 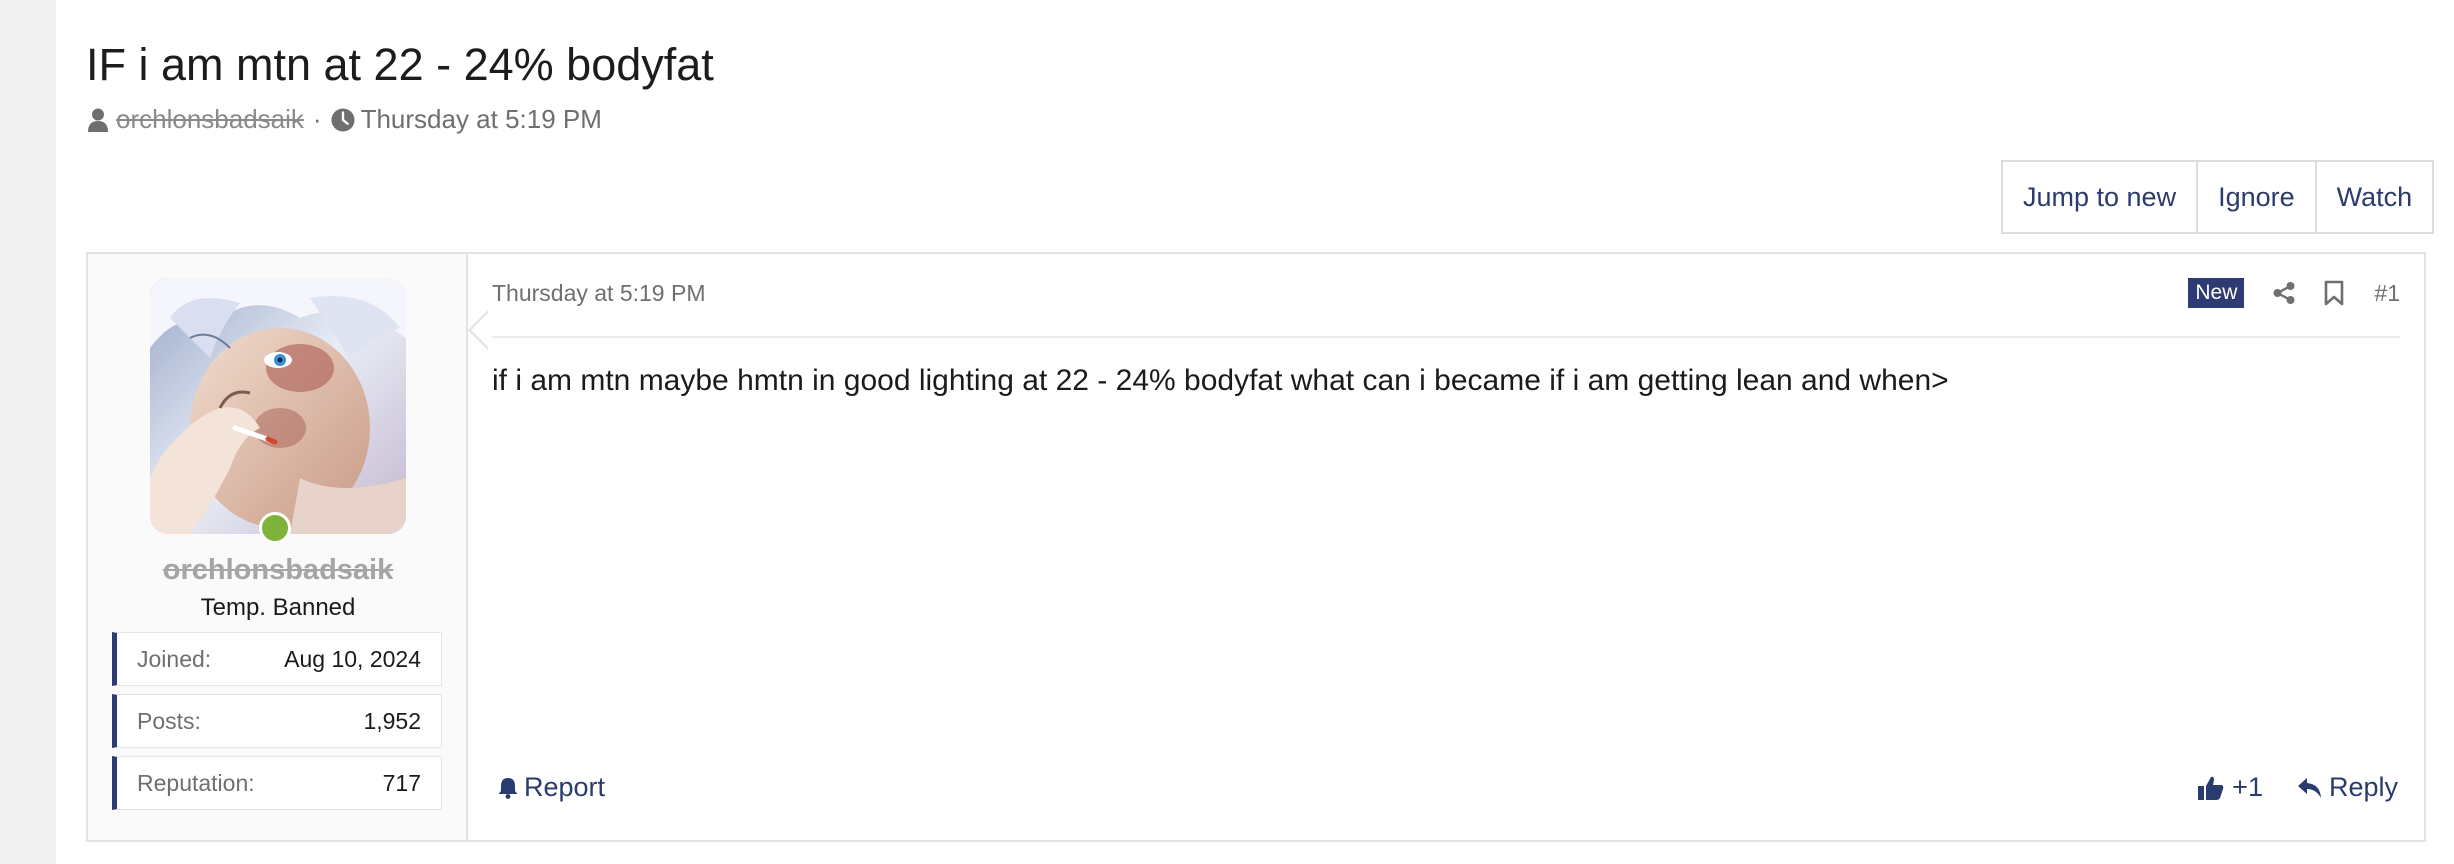 I want to click on stat-joined: Joined: Aug 10, 2024, so click(x=277, y=659).